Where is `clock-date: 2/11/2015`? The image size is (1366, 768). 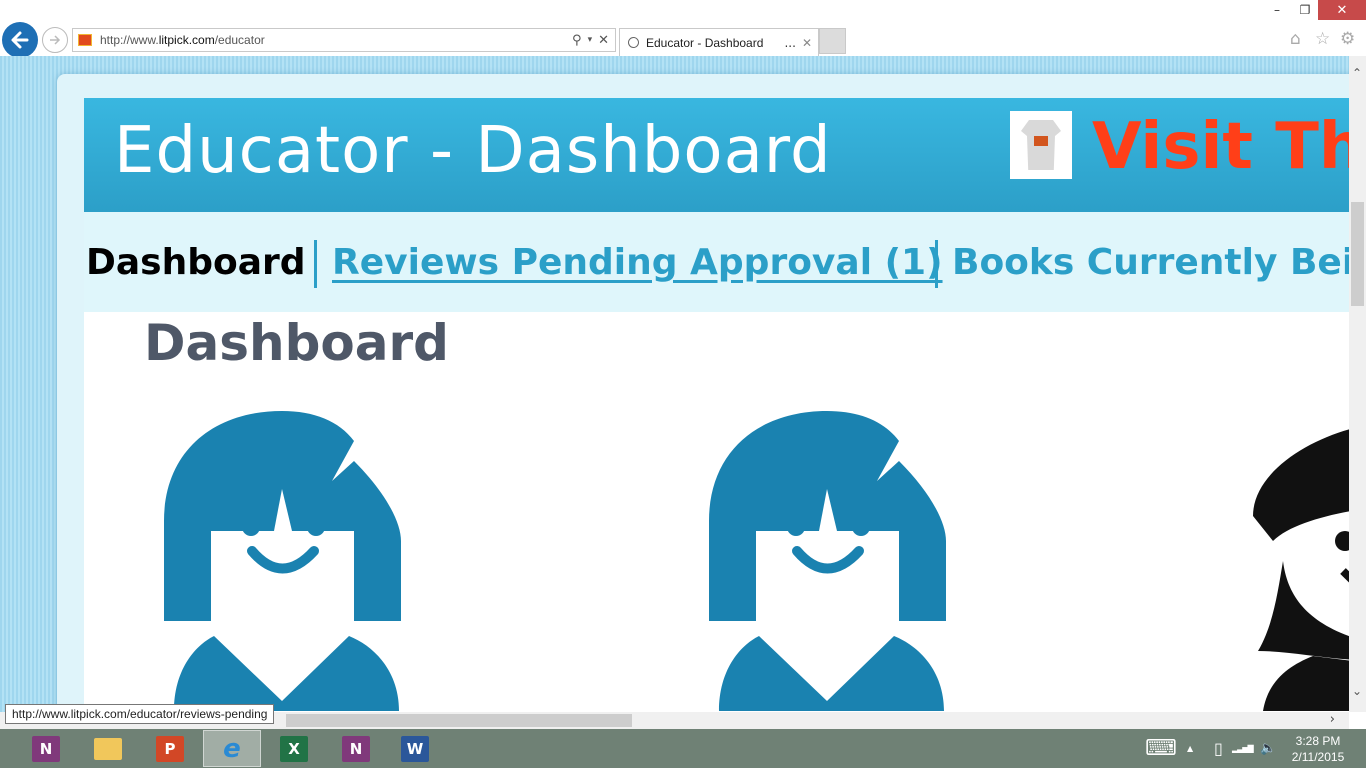 clock-date: 2/11/2015 is located at coordinates (1318, 757).